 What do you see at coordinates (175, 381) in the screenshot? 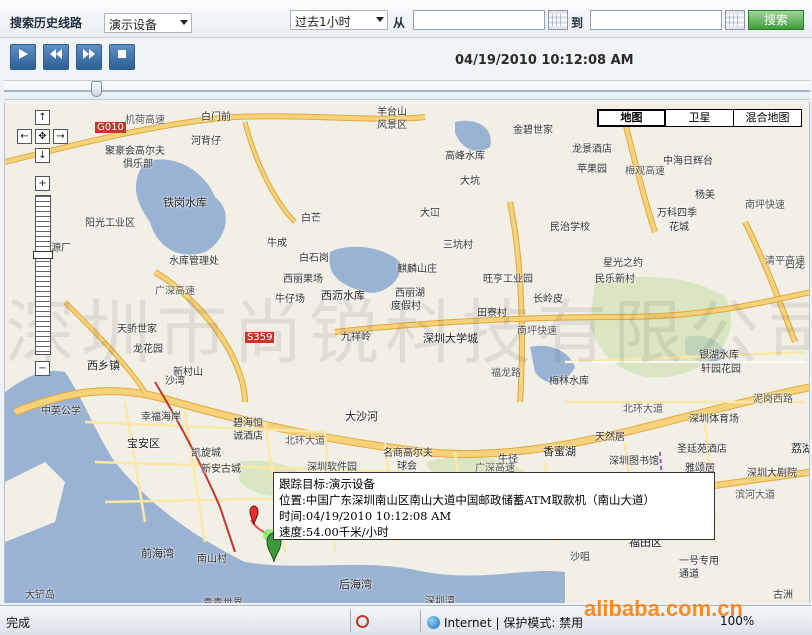
I see `map-label: 沙湾` at bounding box center [175, 381].